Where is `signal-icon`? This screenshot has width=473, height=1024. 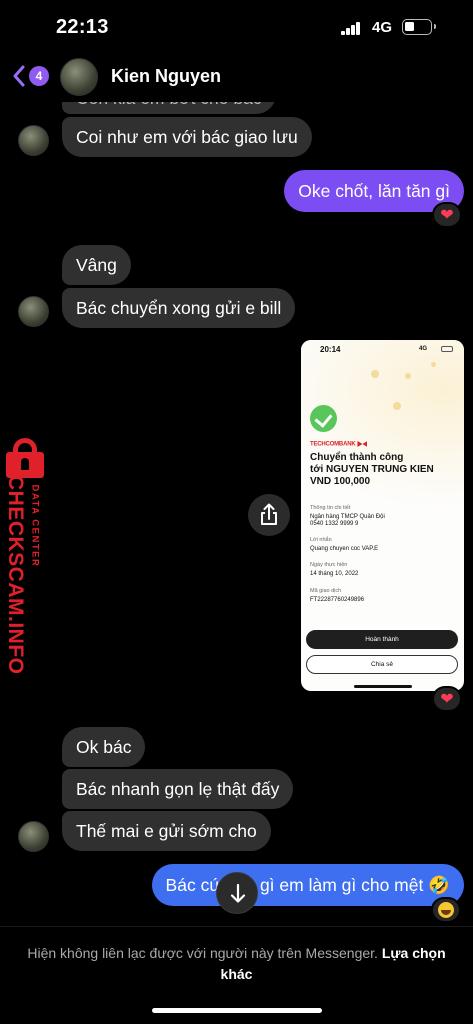
signal-icon is located at coordinates (351, 28).